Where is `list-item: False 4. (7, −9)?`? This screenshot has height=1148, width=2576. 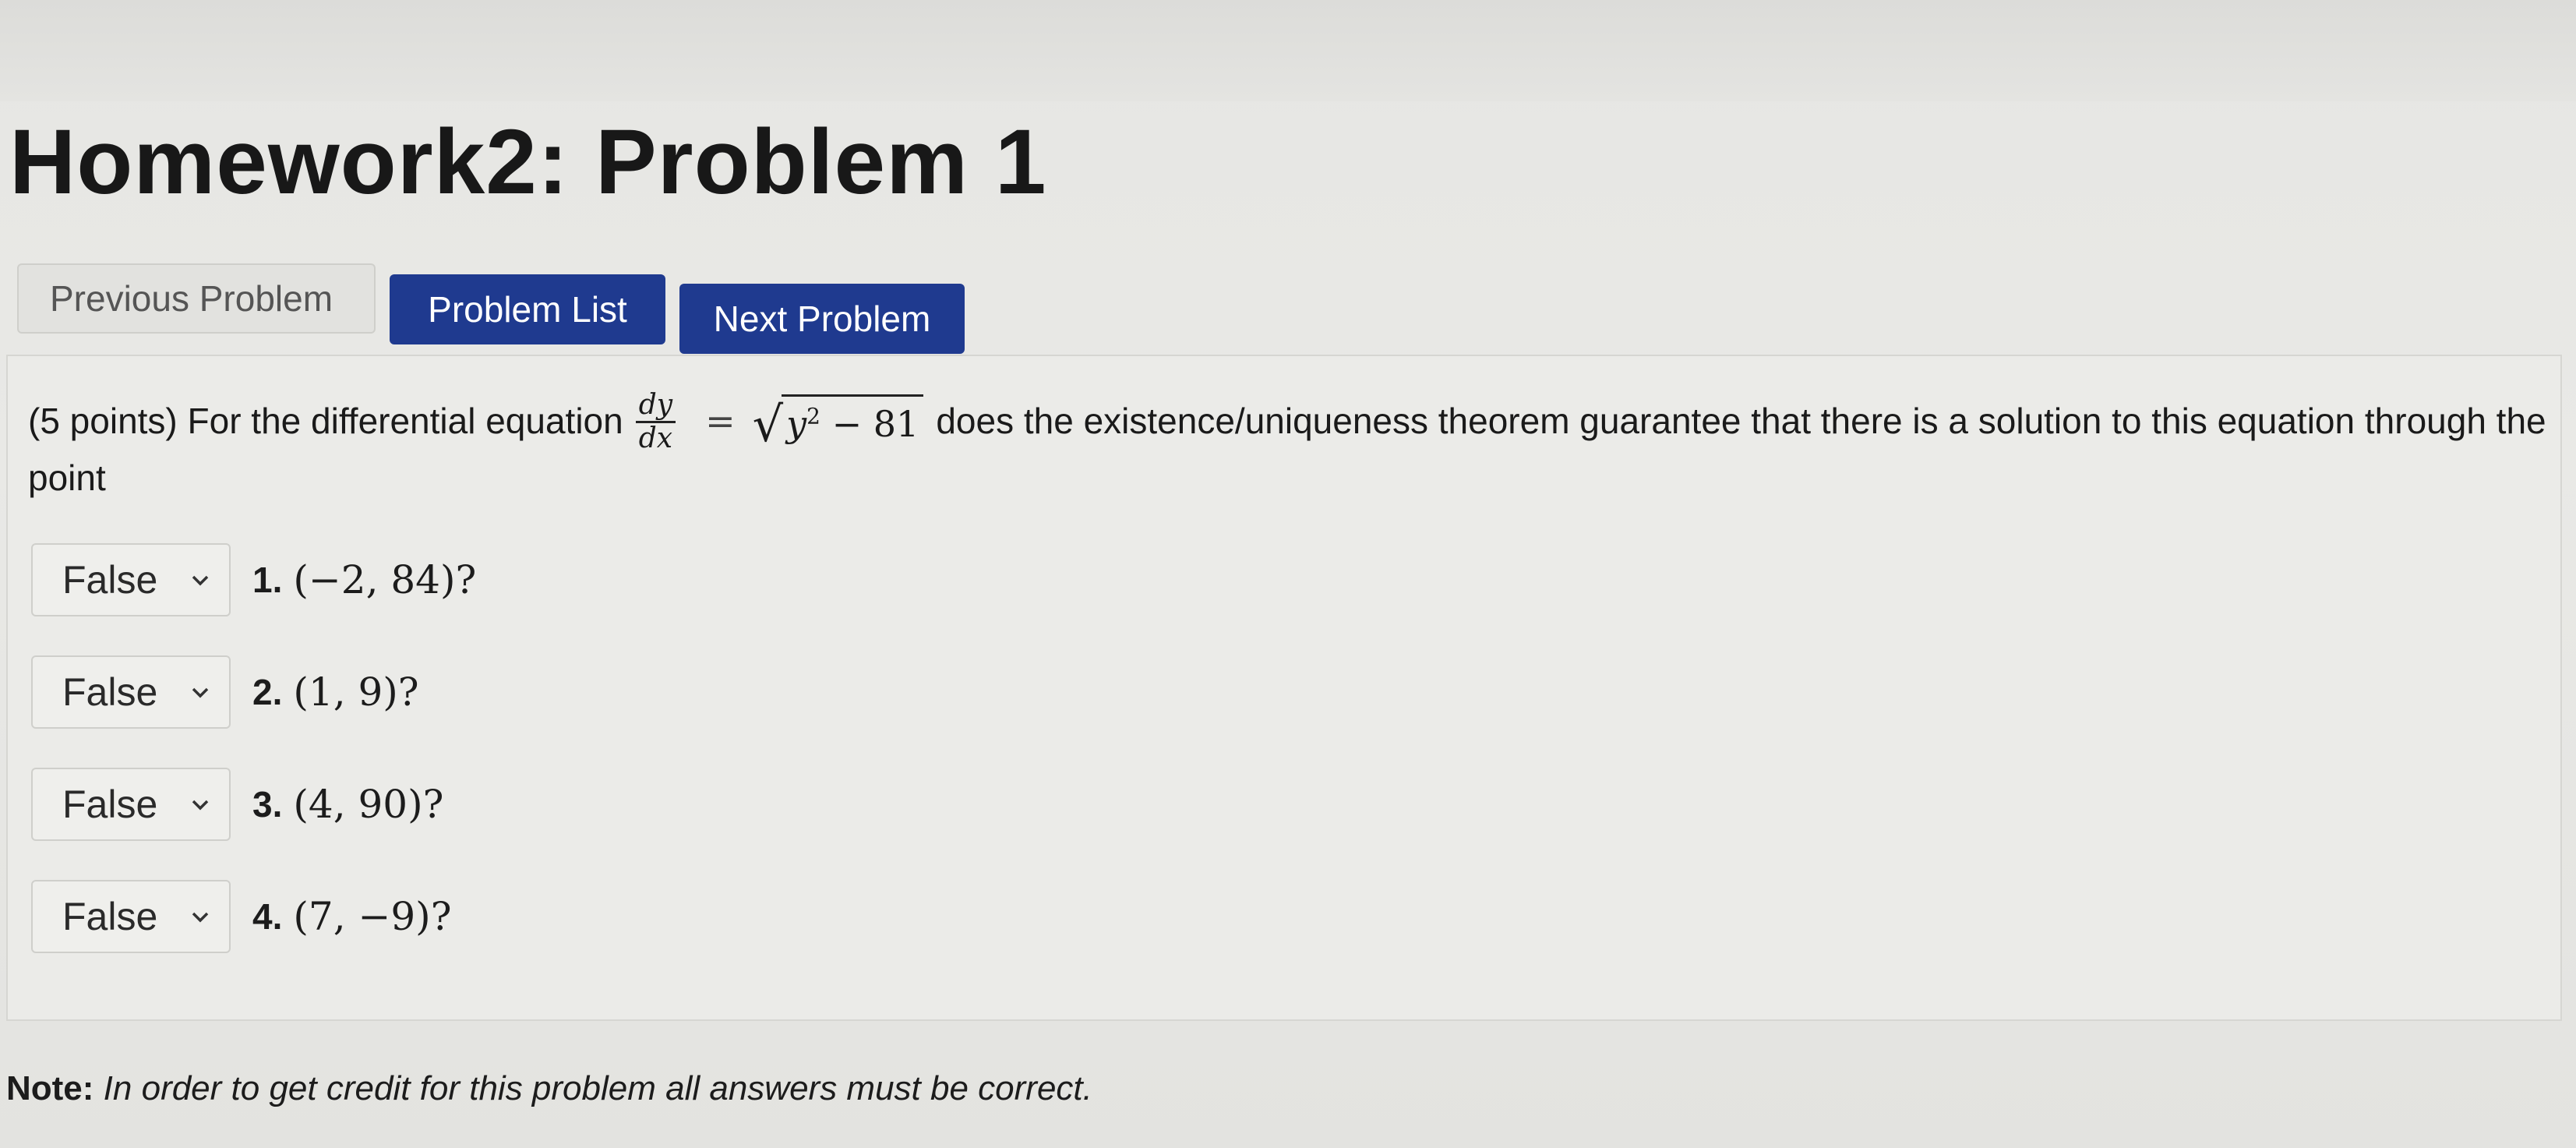
list-item: False 4. (7, −9)? is located at coordinates (253, 916).